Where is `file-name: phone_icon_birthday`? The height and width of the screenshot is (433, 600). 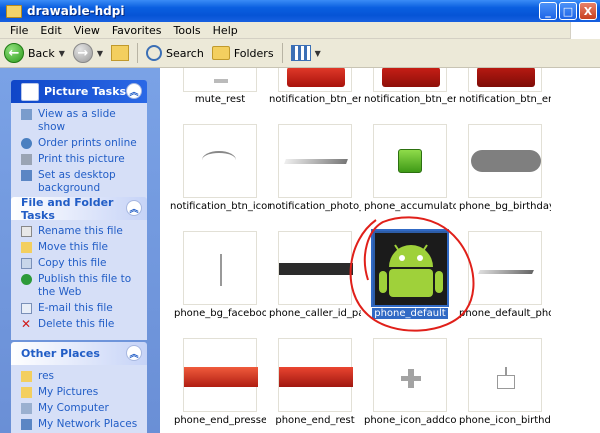
file-name: phone_icon_birthday is located at coordinates (505, 420).